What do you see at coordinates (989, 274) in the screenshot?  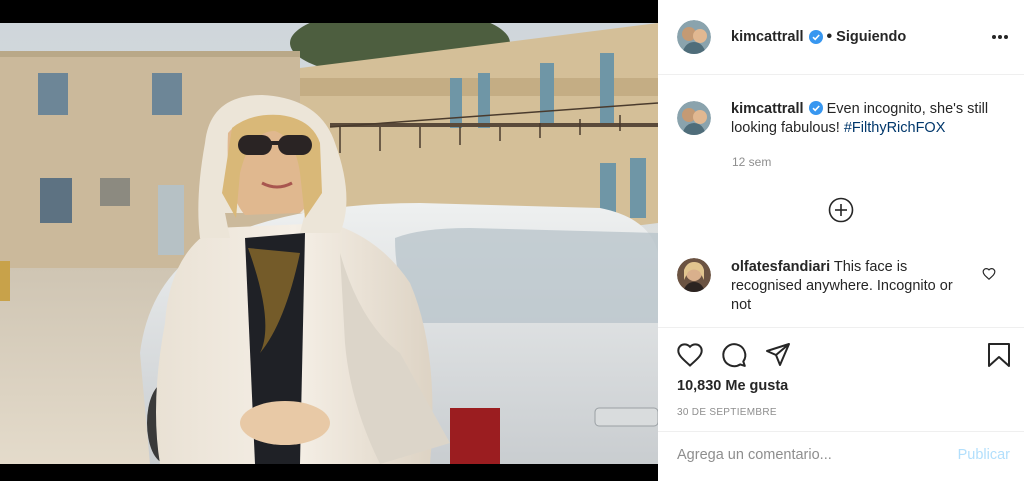 I see `comment-heart-icon` at bounding box center [989, 274].